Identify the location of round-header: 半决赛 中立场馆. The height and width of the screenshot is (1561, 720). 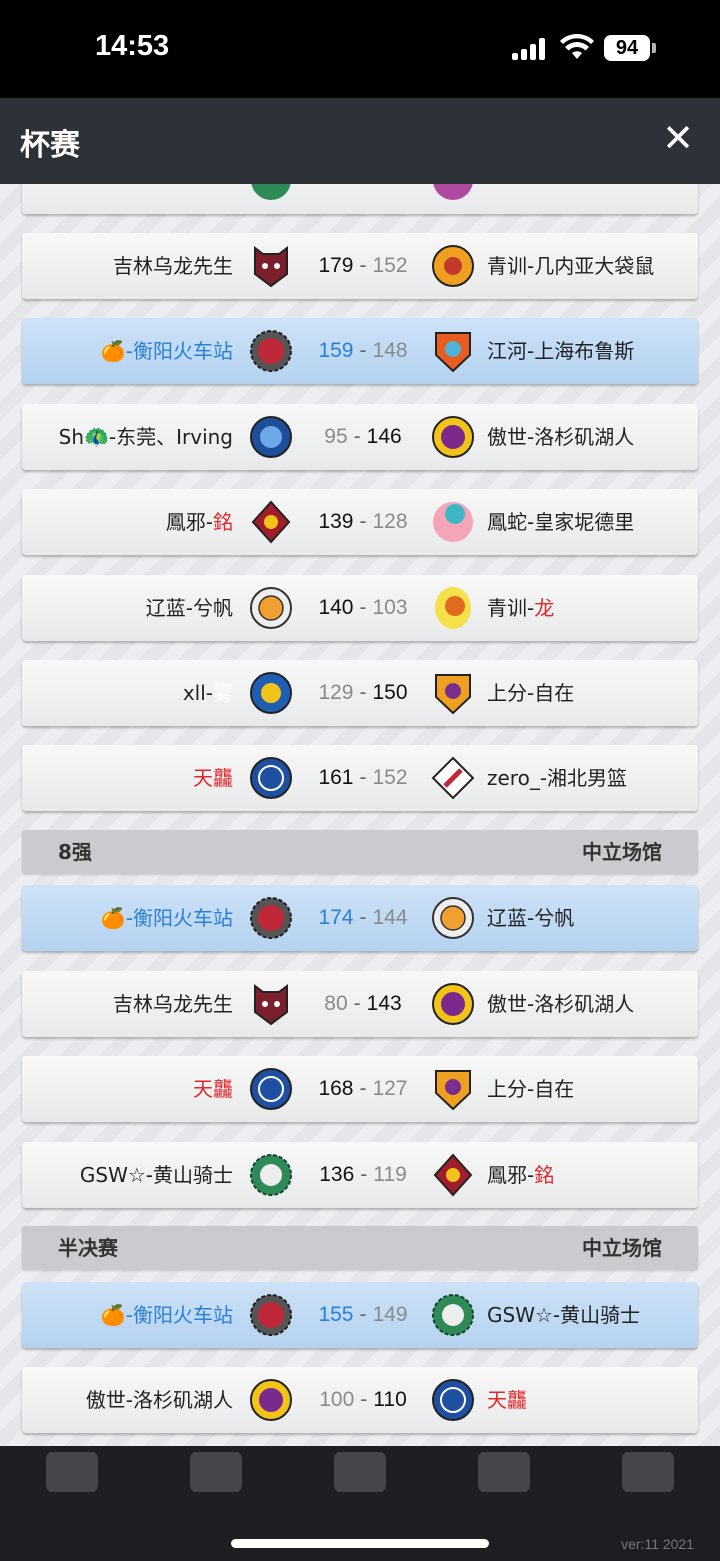
(360, 1248).